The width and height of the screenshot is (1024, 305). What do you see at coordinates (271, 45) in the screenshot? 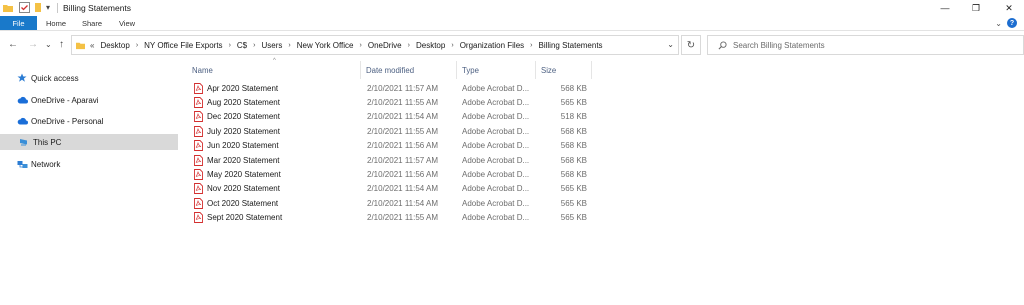
I see `breadcrumb-item: Users` at bounding box center [271, 45].